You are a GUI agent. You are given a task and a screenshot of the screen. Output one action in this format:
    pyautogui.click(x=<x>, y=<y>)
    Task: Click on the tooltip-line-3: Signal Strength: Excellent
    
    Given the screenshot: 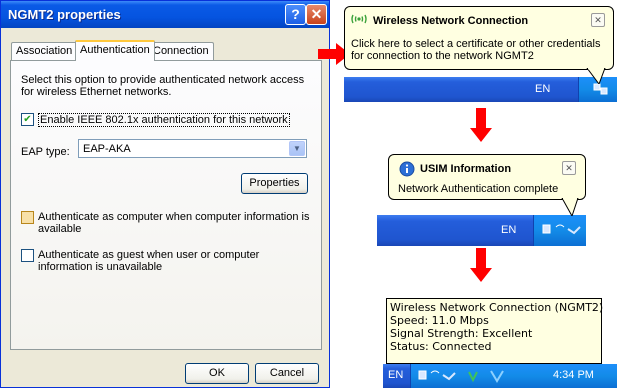 What is the action you would take?
    pyautogui.click(x=461, y=333)
    